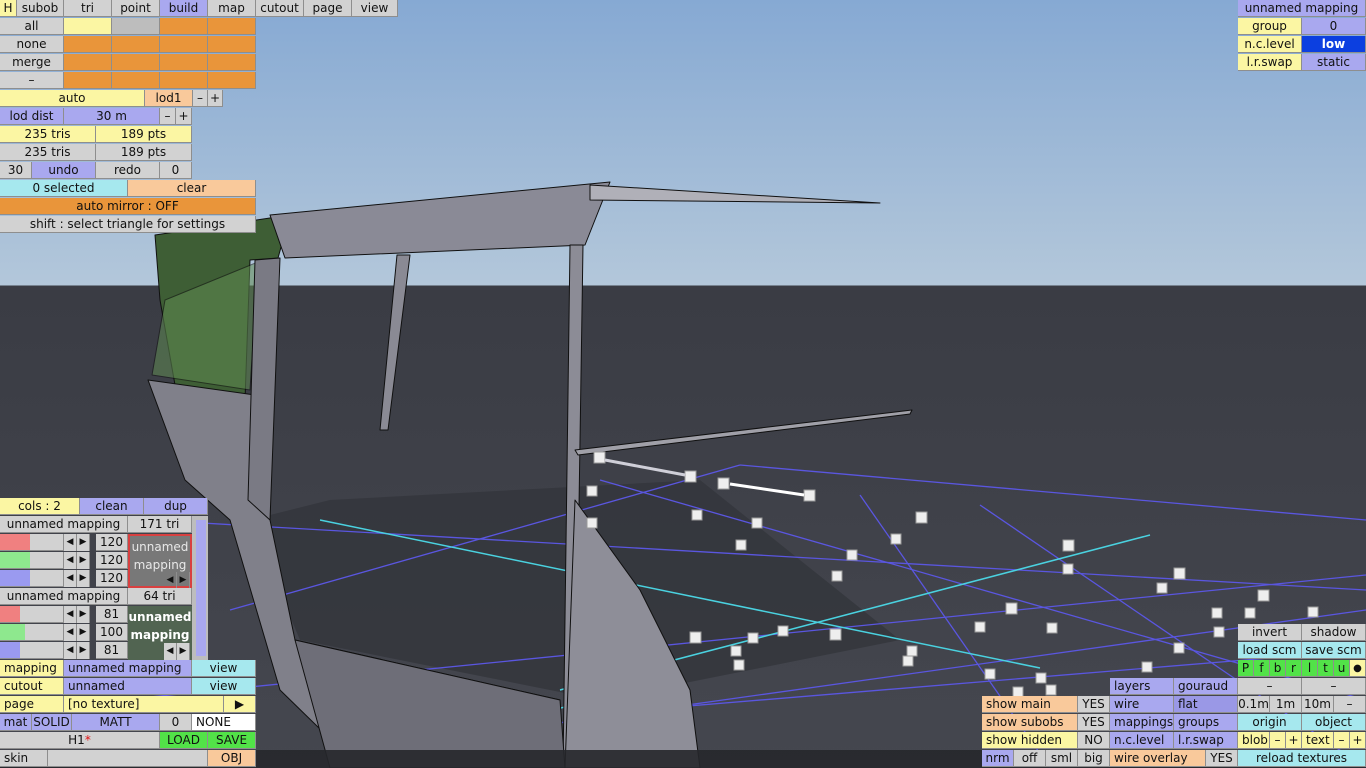  Describe the element at coordinates (1334, 44) in the screenshot. I see `nclevel-value: low` at that location.